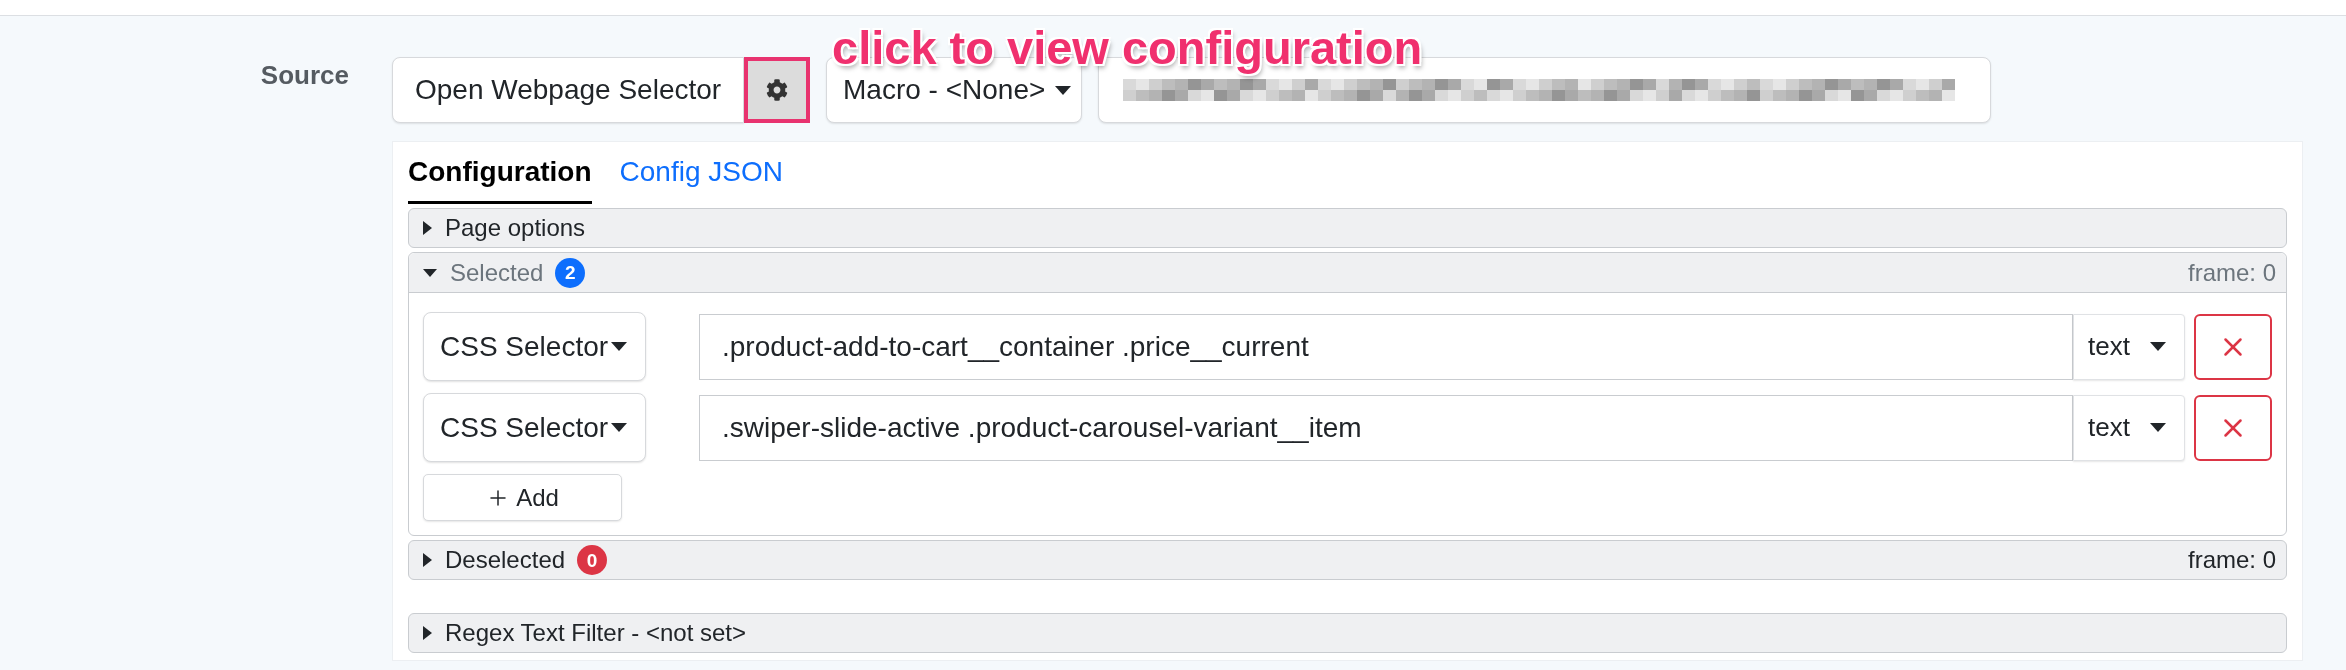 This screenshot has width=2346, height=670. I want to click on open-selector-button: Open Webpage Selector, so click(568, 90).